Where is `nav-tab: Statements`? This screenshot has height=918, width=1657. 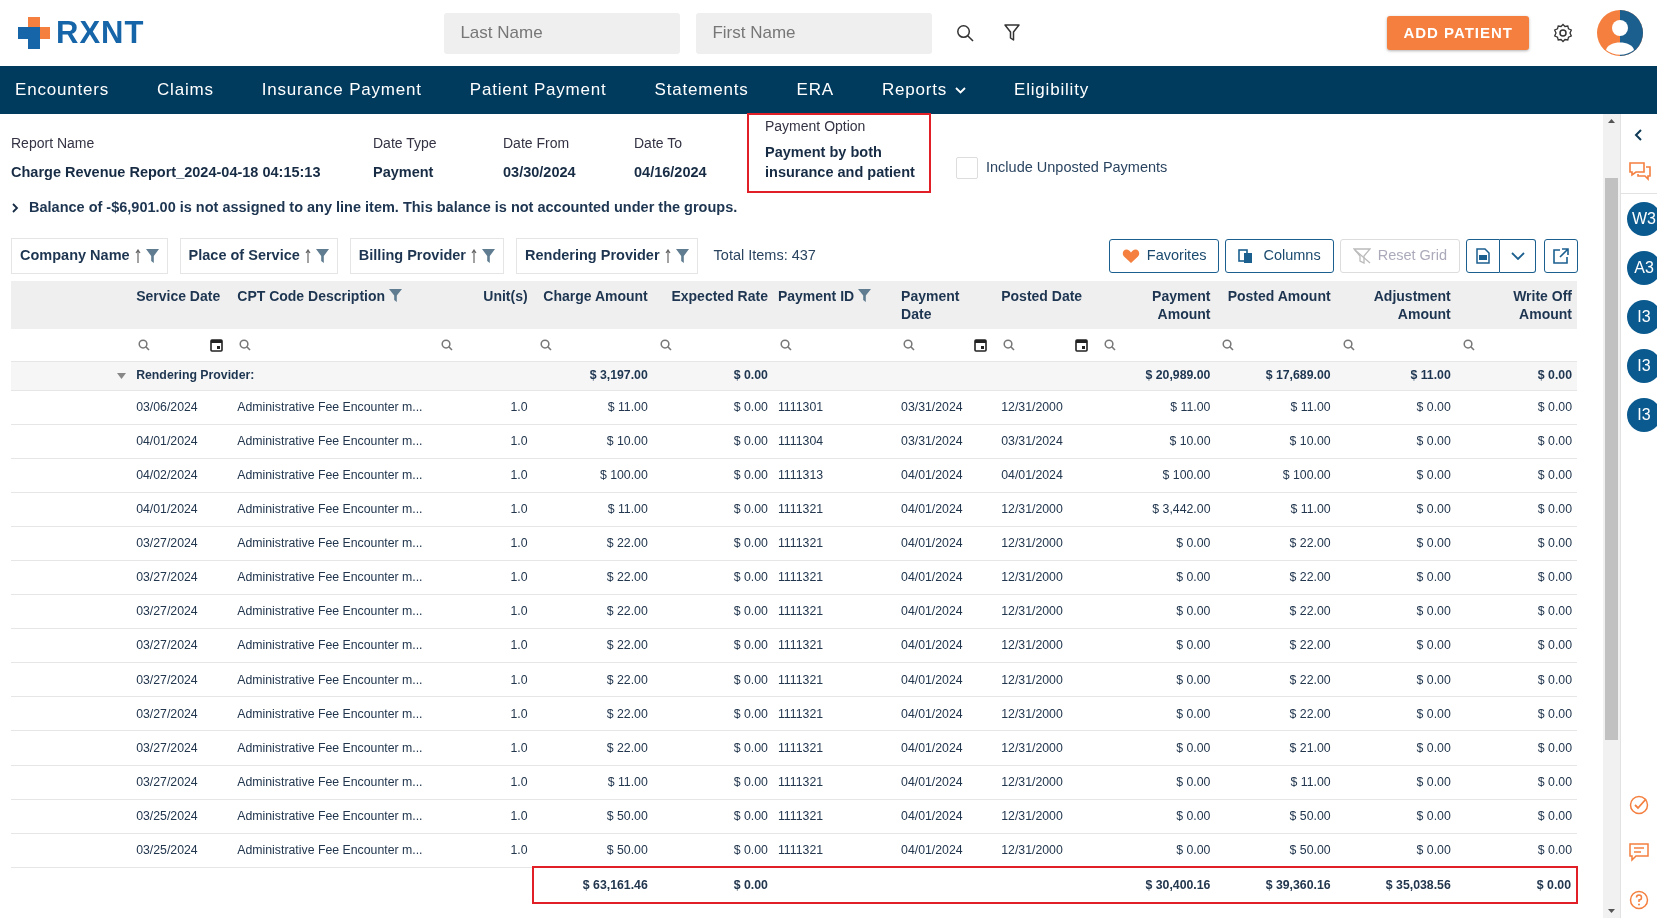 nav-tab: Statements is located at coordinates (701, 90).